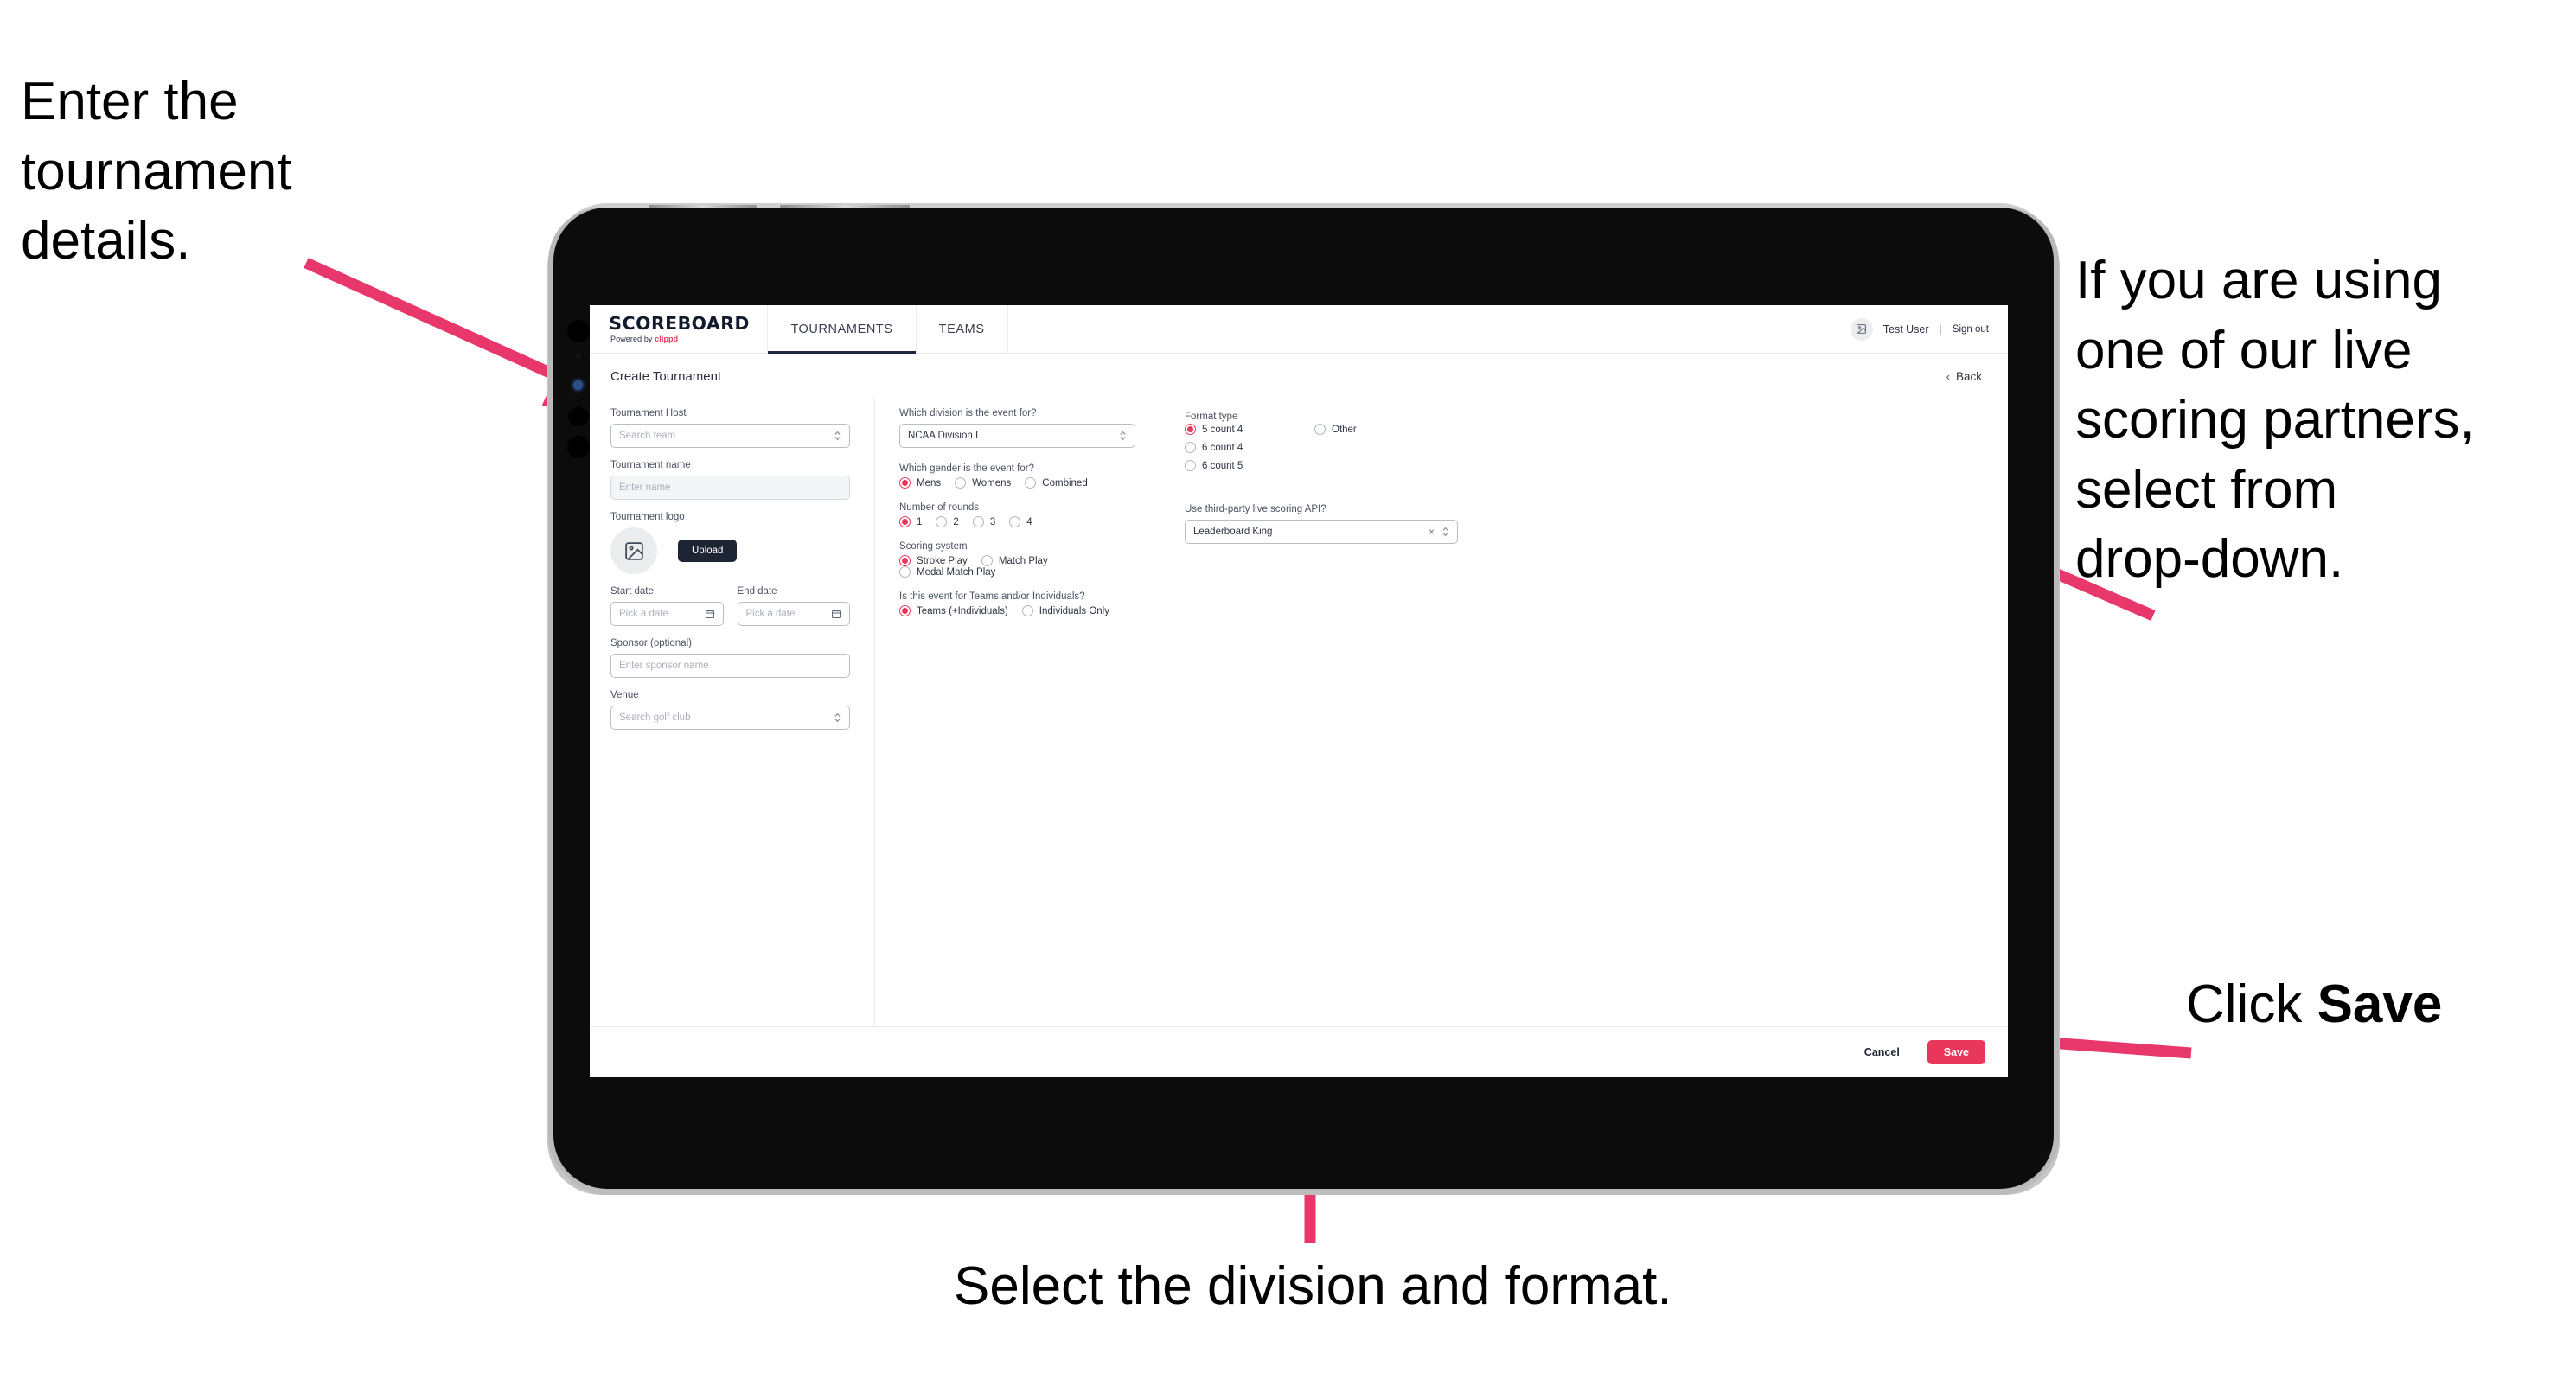 The height and width of the screenshot is (1386, 2576). Describe the element at coordinates (1956, 1052) in the screenshot. I see `save-button: Save` at that location.